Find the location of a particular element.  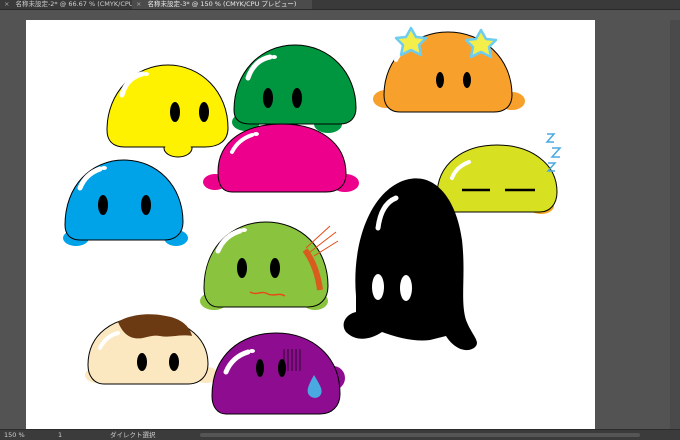

yellowgreen-blob is located at coordinates (269, 265).